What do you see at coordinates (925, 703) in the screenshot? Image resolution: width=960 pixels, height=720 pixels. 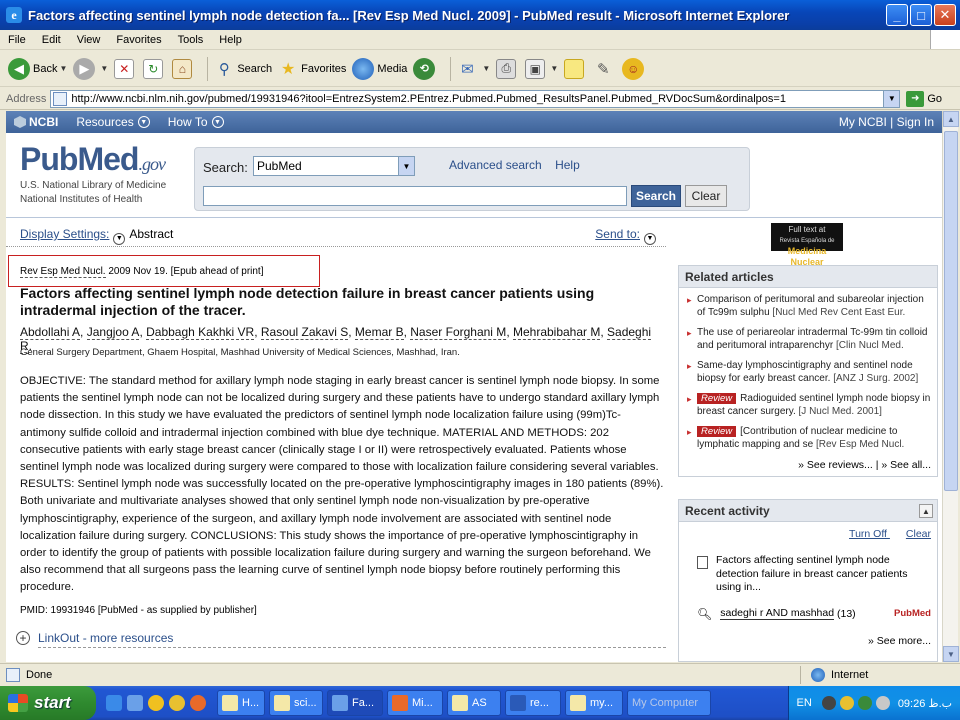 I see `clock: 09:26 ب.ظ` at bounding box center [925, 703].